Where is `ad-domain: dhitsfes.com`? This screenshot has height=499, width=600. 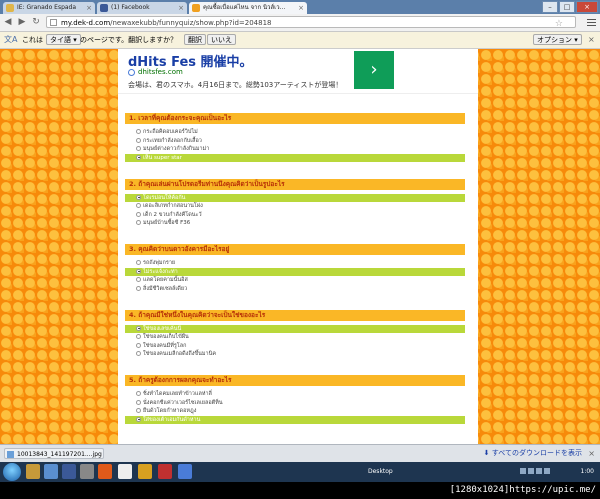 ad-domain: dhitsfes.com is located at coordinates (155, 72).